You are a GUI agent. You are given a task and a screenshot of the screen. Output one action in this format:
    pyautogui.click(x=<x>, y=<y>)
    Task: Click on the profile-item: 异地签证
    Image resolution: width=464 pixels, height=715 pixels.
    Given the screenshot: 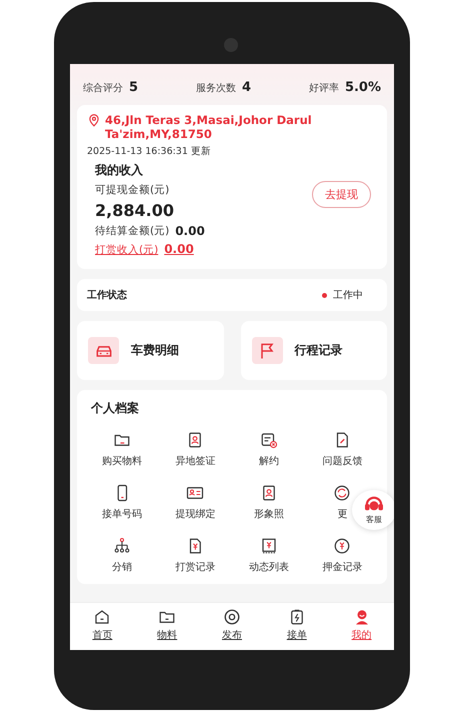 What is the action you would take?
    pyautogui.click(x=195, y=449)
    